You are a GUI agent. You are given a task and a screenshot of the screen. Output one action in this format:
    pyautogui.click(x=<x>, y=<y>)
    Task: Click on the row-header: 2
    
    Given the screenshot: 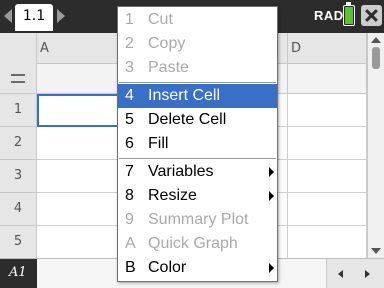 What is the action you would take?
    pyautogui.click(x=18, y=143)
    